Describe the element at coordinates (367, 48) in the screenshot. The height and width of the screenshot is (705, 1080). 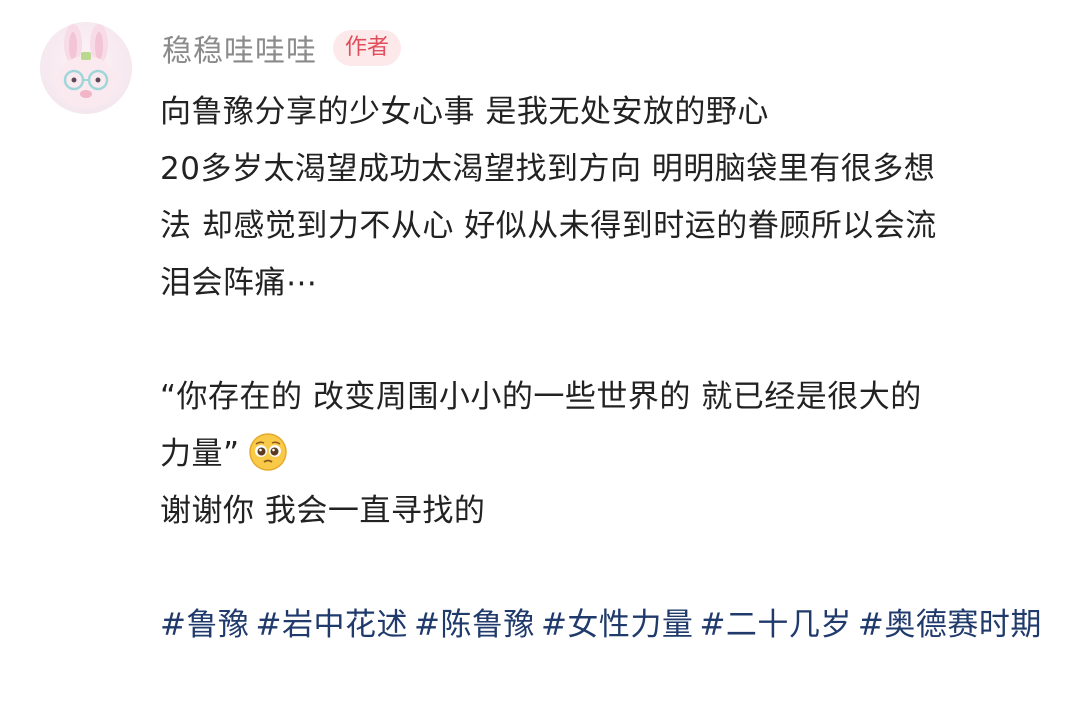
I see `author-badge: 作者` at that location.